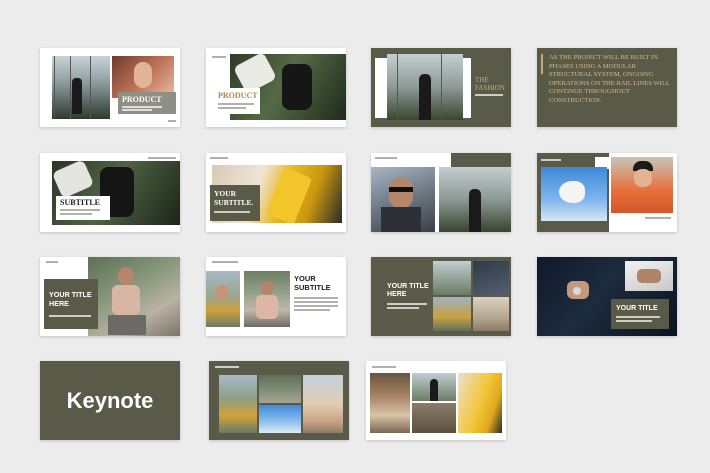 The height and width of the screenshot is (473, 710). I want to click on slide-thumbnail-portraits, so click(441, 192).